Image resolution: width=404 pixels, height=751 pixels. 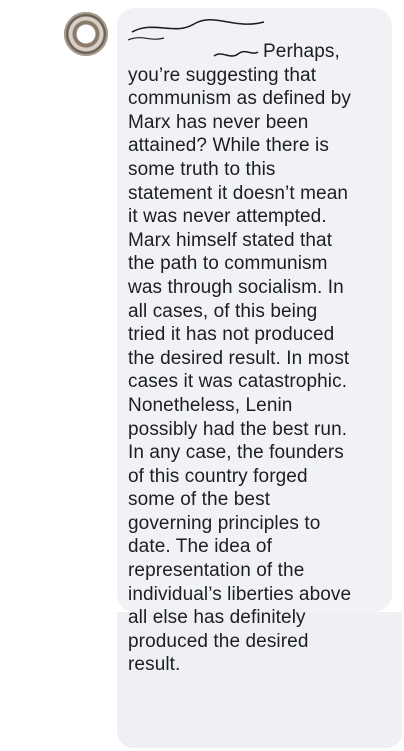 I want to click on comment-line: Perhaps,, so click(x=301, y=51).